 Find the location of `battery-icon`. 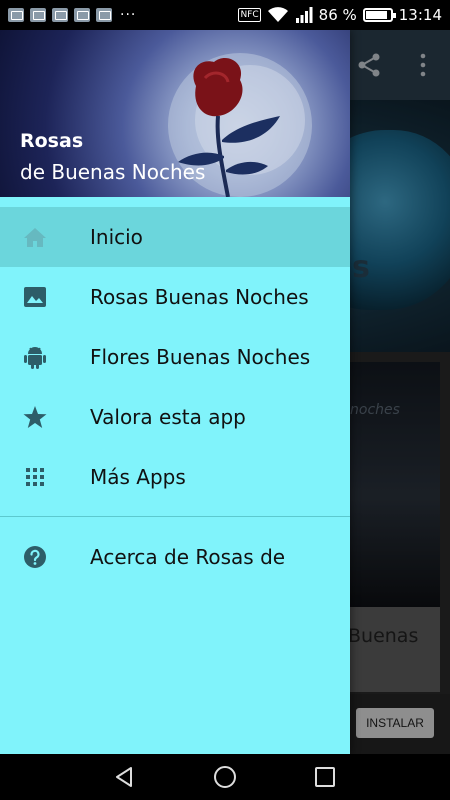

battery-icon is located at coordinates (379, 15).